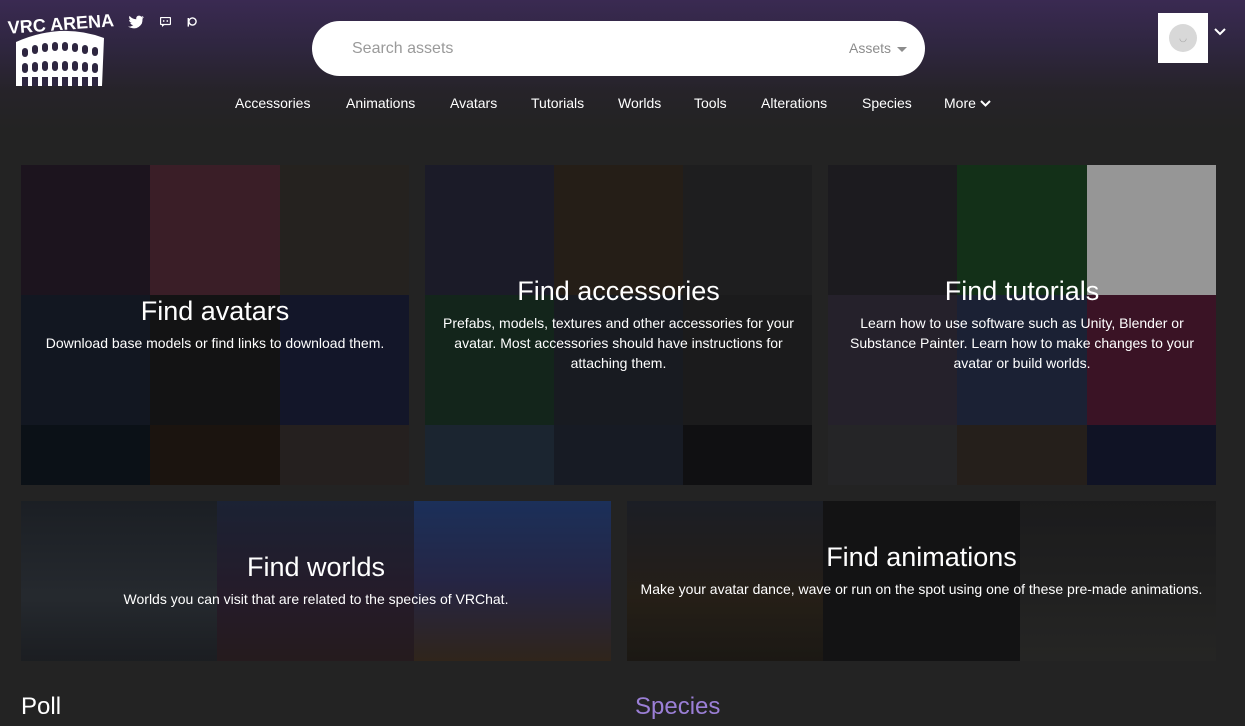 The width and height of the screenshot is (1245, 726). I want to click on avatar: ◡, so click(1183, 38).